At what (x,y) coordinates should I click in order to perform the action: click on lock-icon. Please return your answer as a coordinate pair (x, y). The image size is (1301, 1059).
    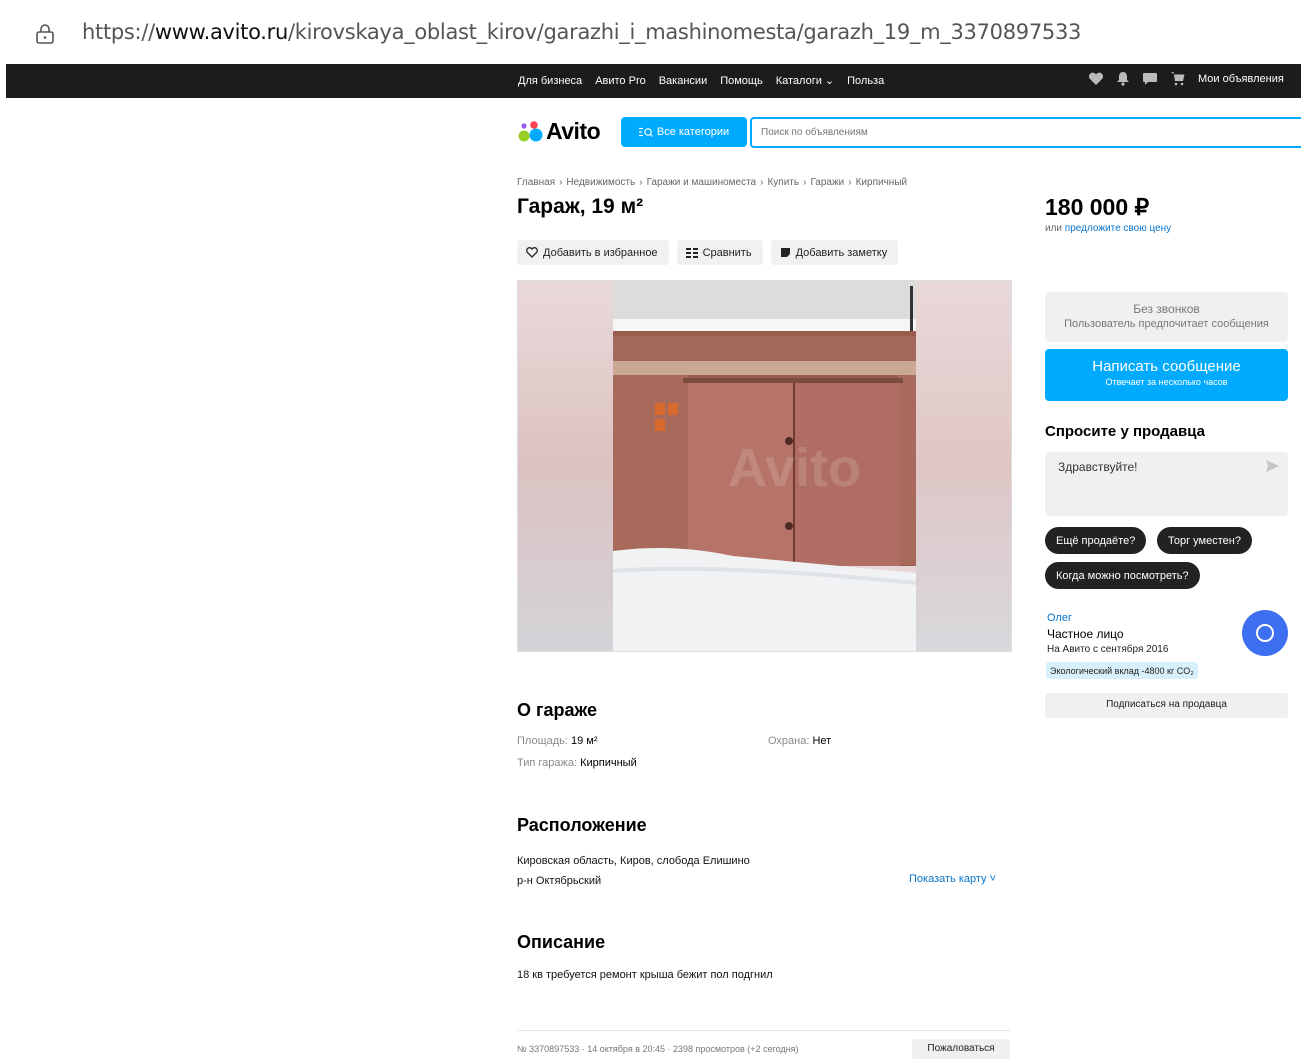
    Looking at the image, I should click on (45, 34).